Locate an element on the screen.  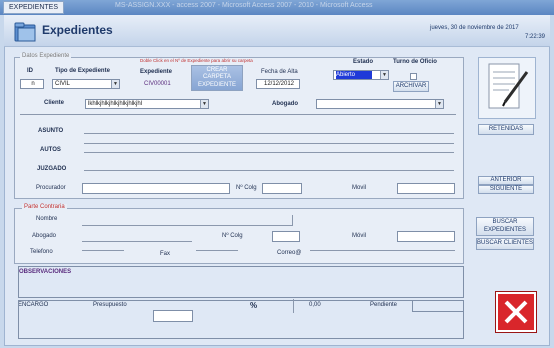
buscar-clientes-button: BUSCAR CLIENTES is located at coordinates (505, 244).